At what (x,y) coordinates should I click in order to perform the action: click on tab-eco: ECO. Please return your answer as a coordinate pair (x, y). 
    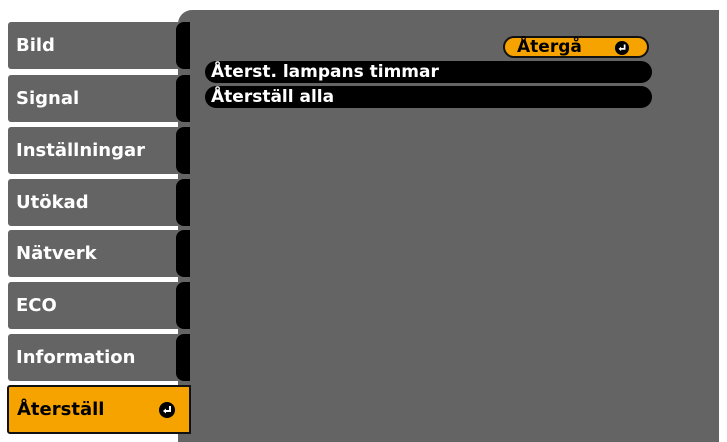
    Looking at the image, I should click on (99, 305).